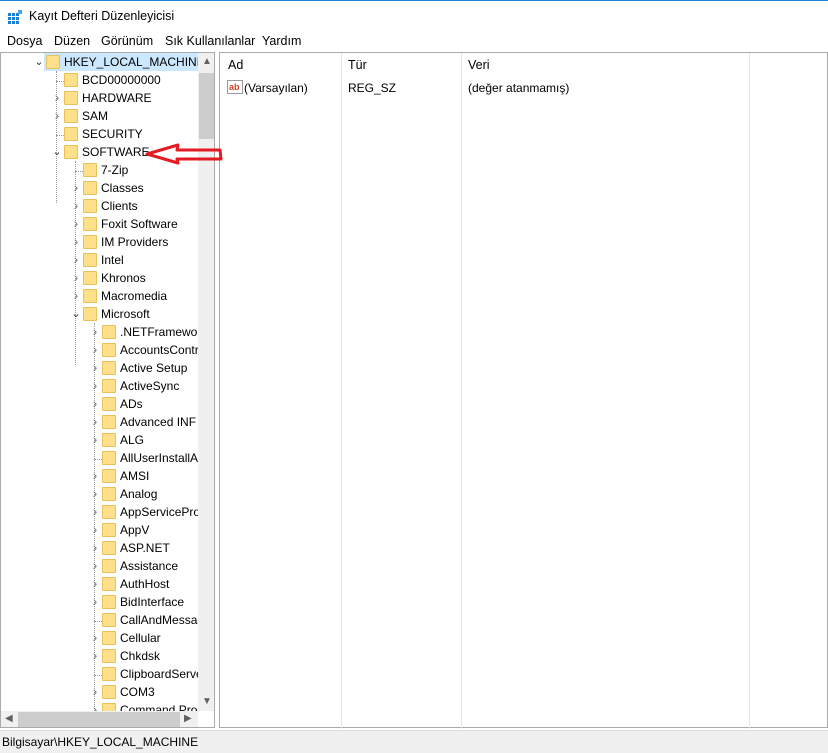 This screenshot has width=828, height=753. Describe the element at coordinates (207, 61) in the screenshot. I see `scroll-up-icon: ▲` at that location.